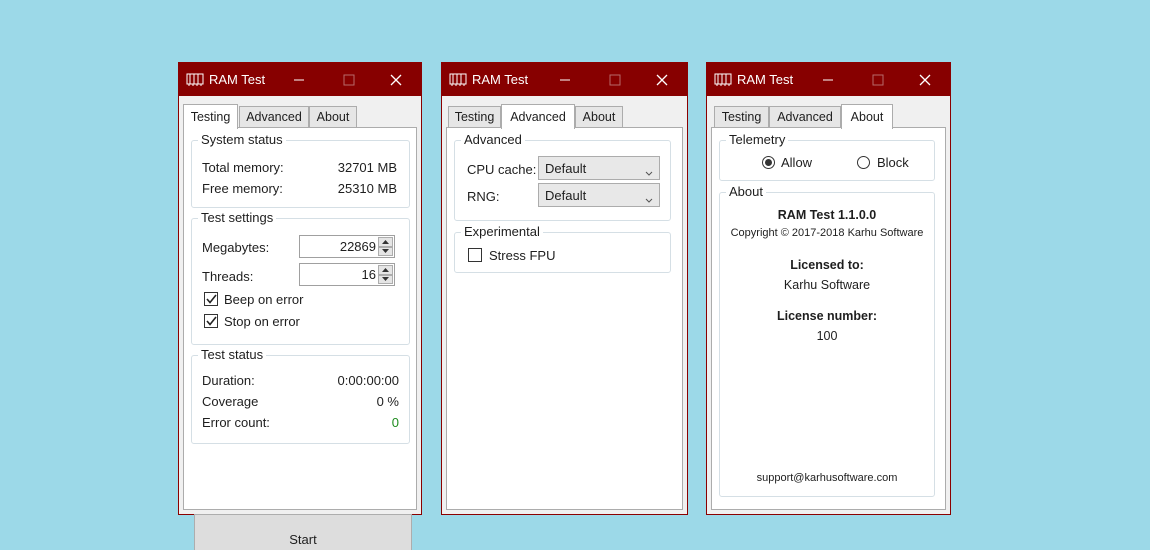  What do you see at coordinates (228, 276) in the screenshot?
I see `threads-label: Threads:` at bounding box center [228, 276].